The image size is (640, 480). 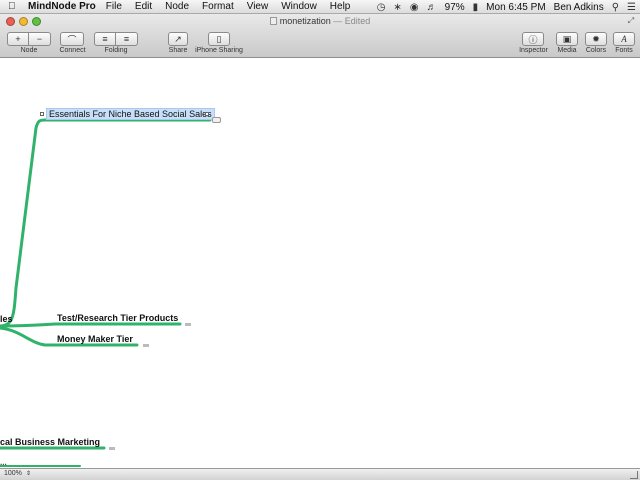 I want to click on zoom-control: 100% ⇕, so click(x=17, y=473).